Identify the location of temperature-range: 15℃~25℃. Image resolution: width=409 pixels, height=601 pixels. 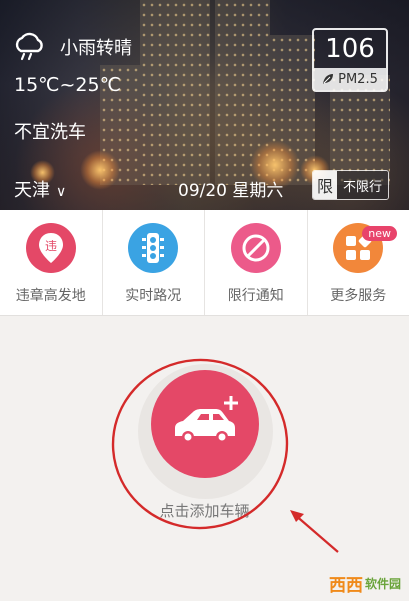
(67, 85).